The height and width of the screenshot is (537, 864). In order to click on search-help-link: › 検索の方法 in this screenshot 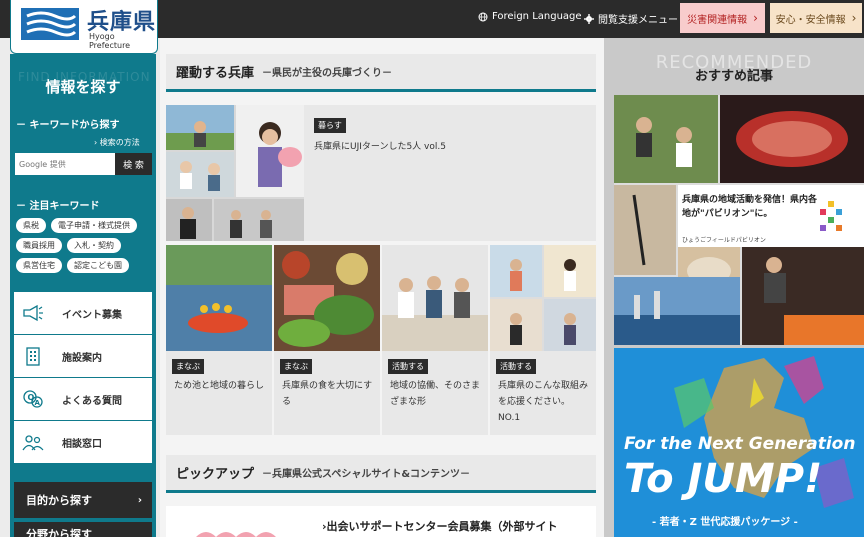, I will do `click(117, 142)`.